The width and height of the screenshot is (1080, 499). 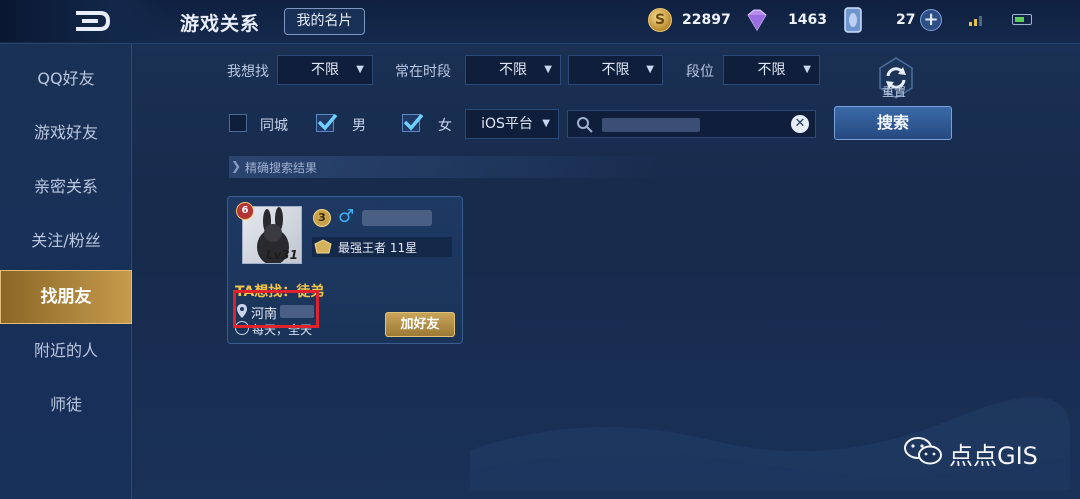 I want to click on same-city-checkbox, so click(x=238, y=123).